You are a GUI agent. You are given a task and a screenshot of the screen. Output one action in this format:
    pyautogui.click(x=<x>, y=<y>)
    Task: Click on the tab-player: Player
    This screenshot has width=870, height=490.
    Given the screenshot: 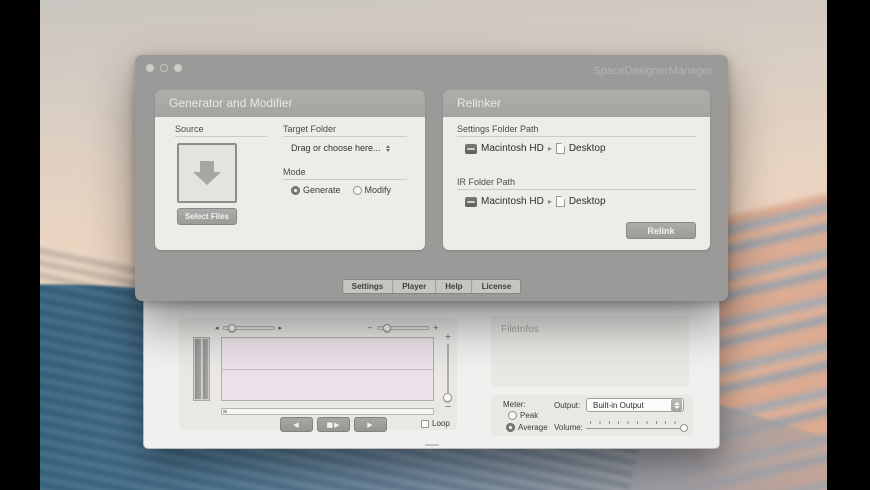 What is the action you would take?
    pyautogui.click(x=415, y=286)
    